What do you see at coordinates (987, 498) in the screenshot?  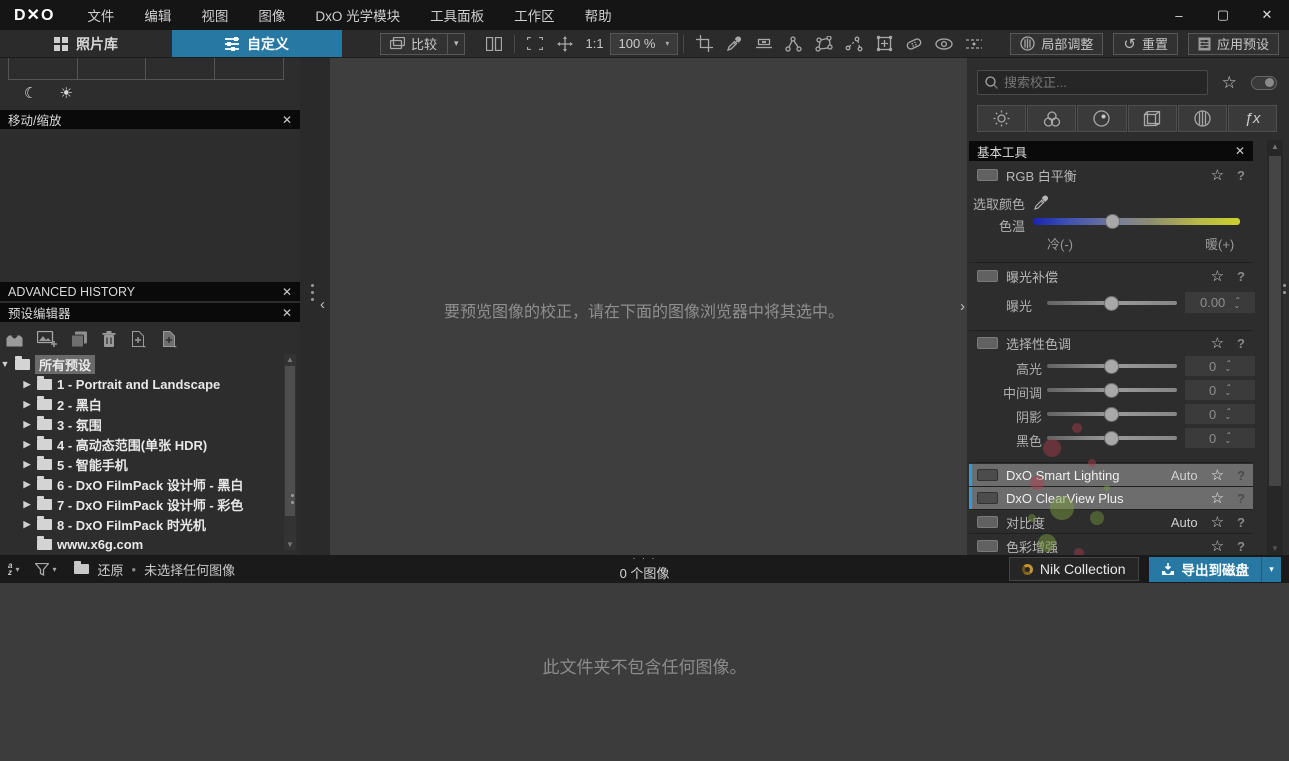 I see `clearview-checkbox` at bounding box center [987, 498].